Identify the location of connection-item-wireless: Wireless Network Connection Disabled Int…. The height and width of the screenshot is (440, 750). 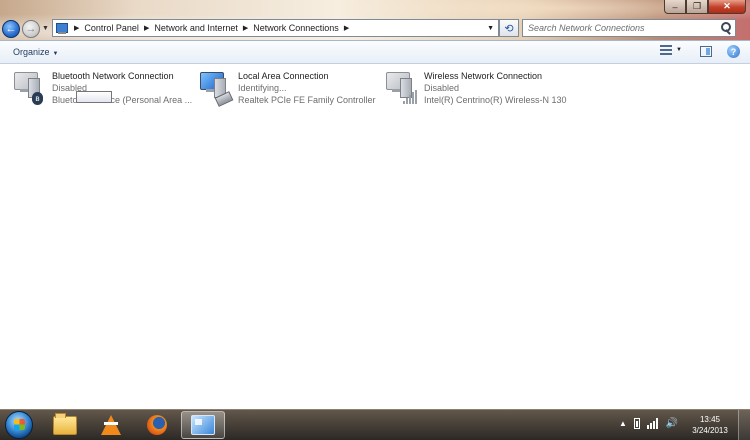
(475, 89).